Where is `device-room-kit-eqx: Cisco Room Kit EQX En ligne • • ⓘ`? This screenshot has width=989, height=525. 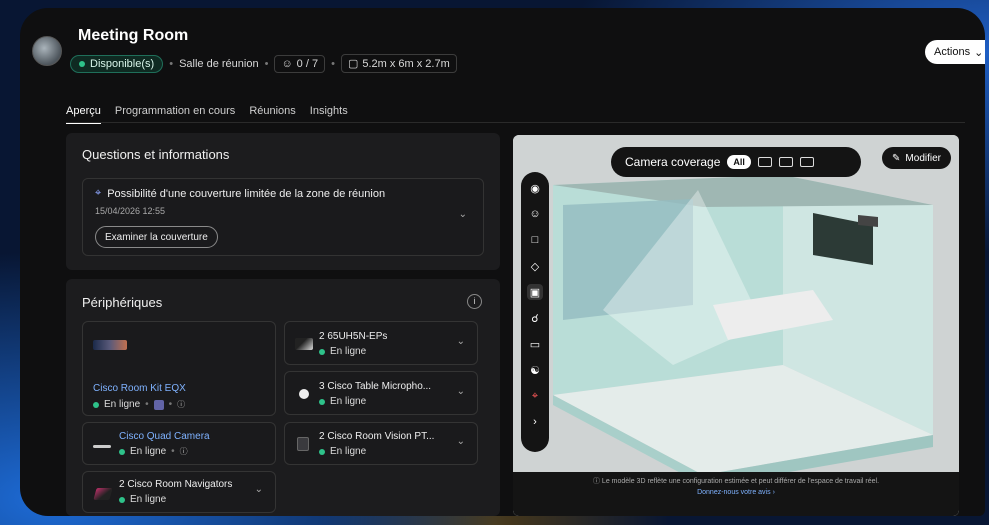 device-room-kit-eqx: Cisco Room Kit EQX En ligne • • ⓘ is located at coordinates (179, 368).